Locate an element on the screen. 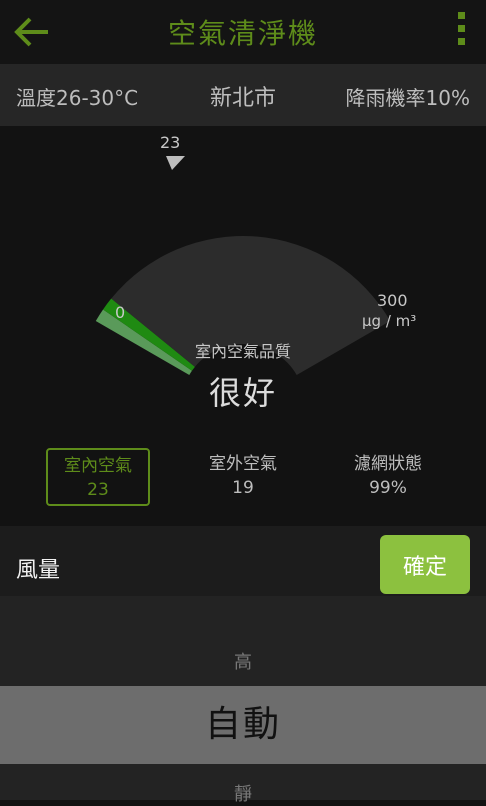 The height and width of the screenshot is (806, 486). stat-label: 室內空氣 is located at coordinates (98, 466).